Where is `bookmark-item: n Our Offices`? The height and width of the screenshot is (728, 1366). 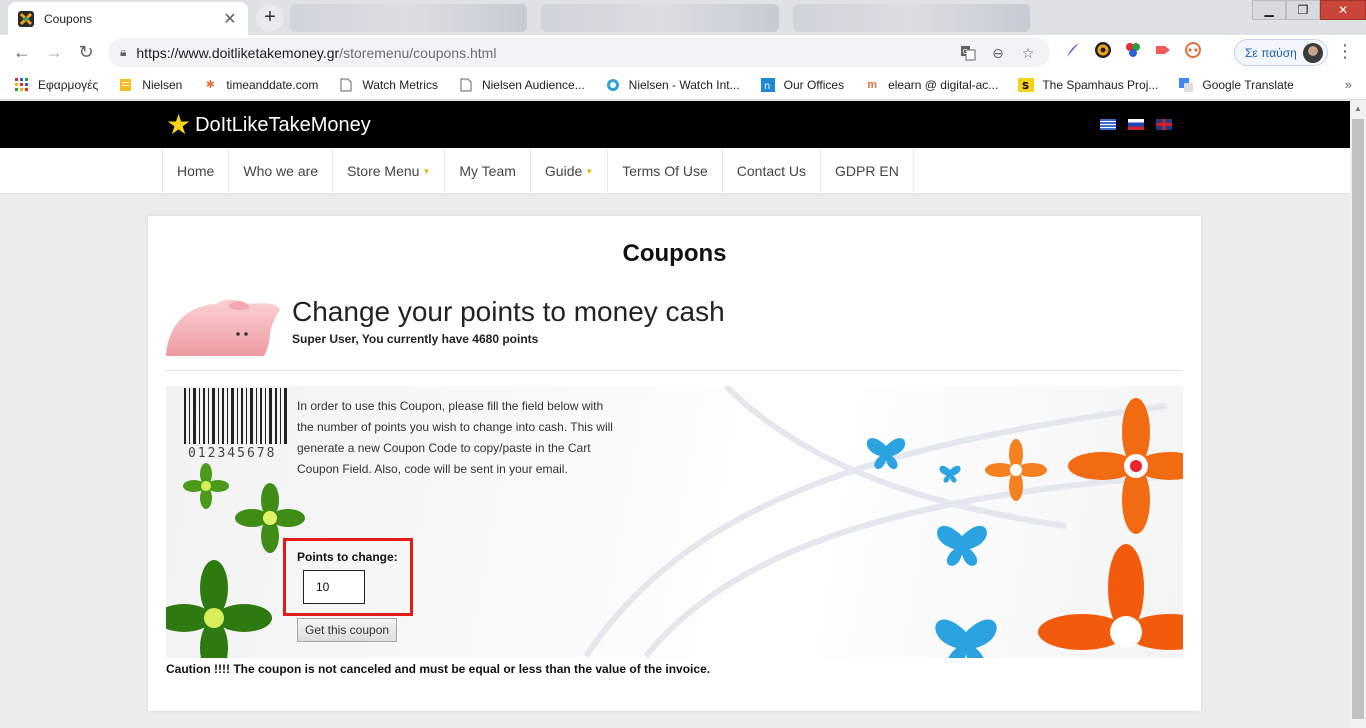
bookmark-item: n Our Offices is located at coordinates (802, 85).